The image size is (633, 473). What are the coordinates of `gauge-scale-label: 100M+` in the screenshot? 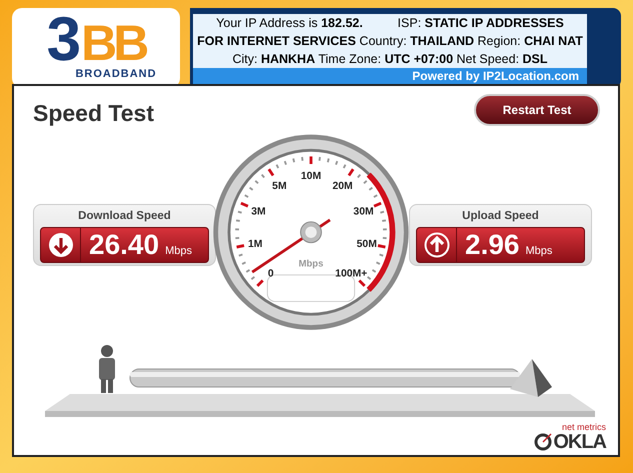 It's located at (351, 274).